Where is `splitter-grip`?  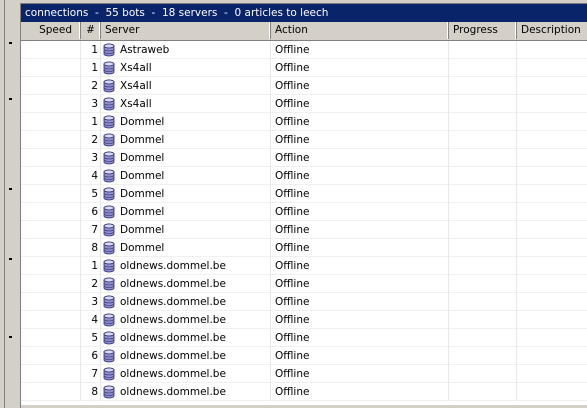
splitter-grip is located at coordinates (10, 259).